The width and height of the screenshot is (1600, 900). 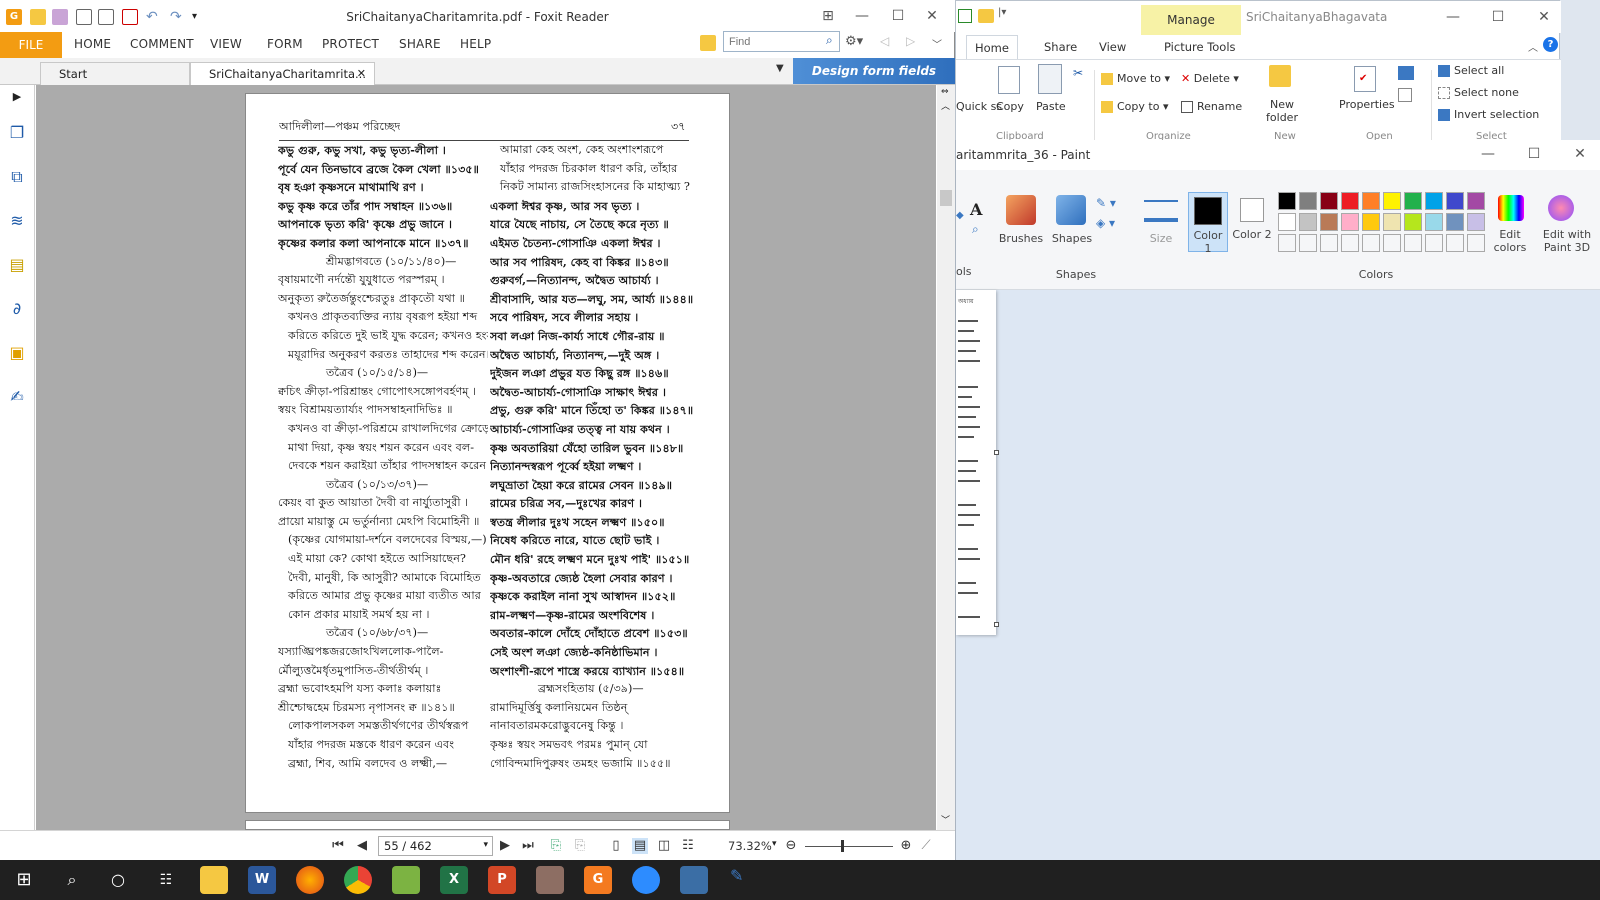 What do you see at coordinates (780, 68) in the screenshot?
I see `tab-list-dropdown-icon: ▼` at bounding box center [780, 68].